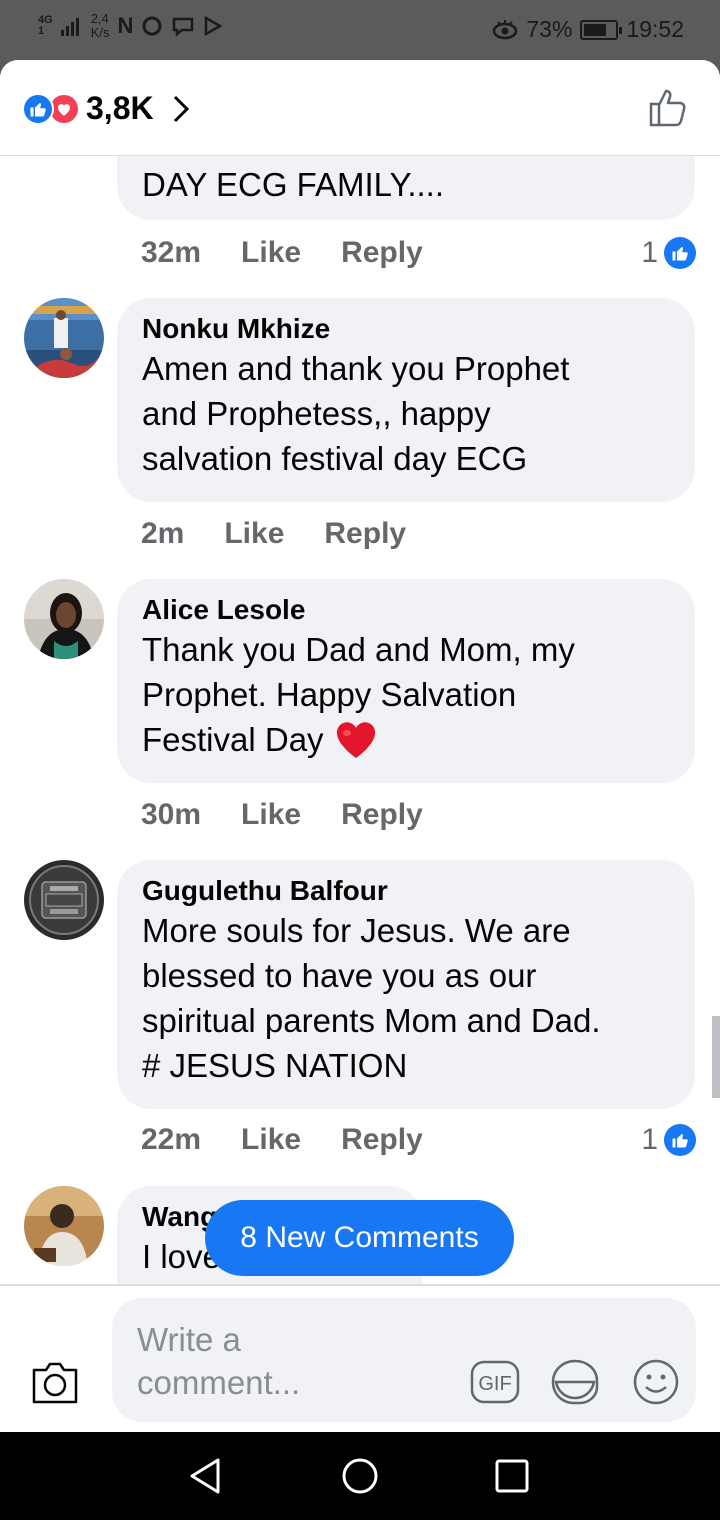 Image resolution: width=720 pixels, height=1520 pixels. I want to click on like-reaction-icon, so click(38, 108).